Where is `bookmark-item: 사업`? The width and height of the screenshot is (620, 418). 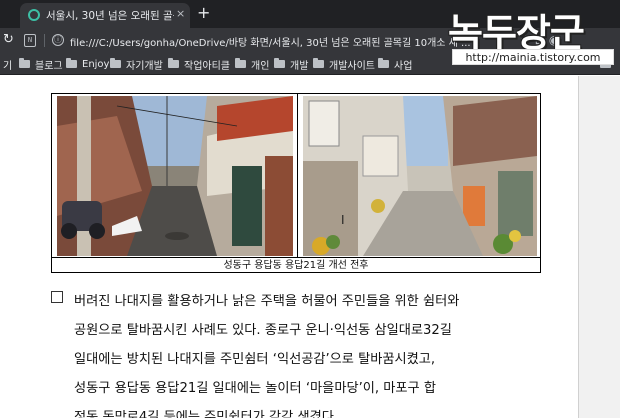
bookmark-item: 사업 is located at coordinates (395, 64).